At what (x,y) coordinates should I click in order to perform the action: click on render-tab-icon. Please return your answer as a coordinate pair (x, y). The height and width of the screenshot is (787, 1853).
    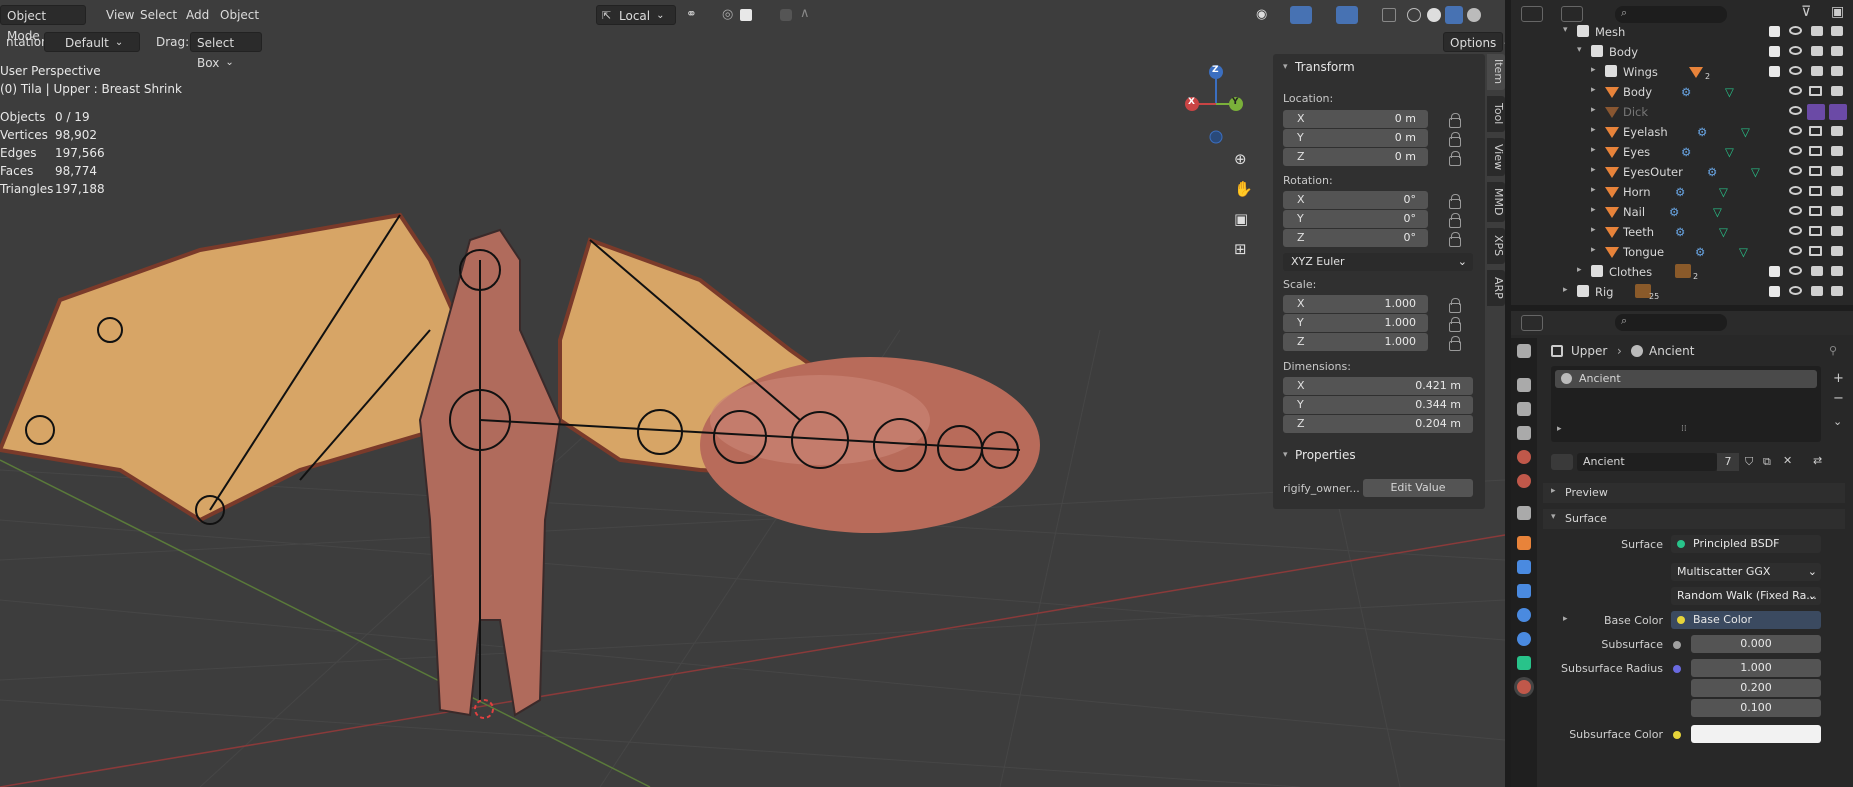
    Looking at the image, I should click on (1524, 385).